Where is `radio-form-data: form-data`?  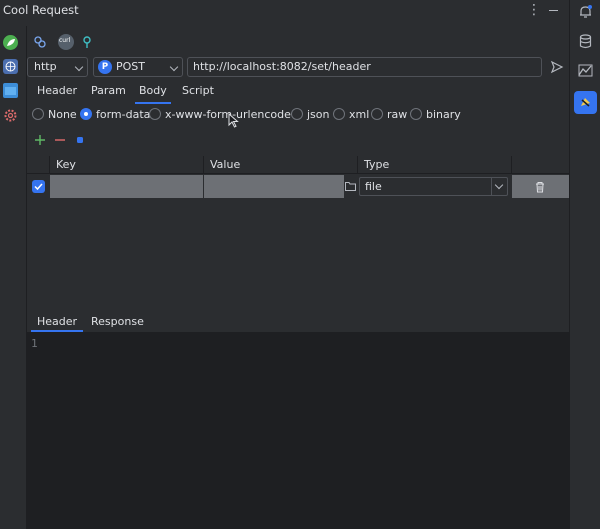 radio-form-data: form-data is located at coordinates (115, 114).